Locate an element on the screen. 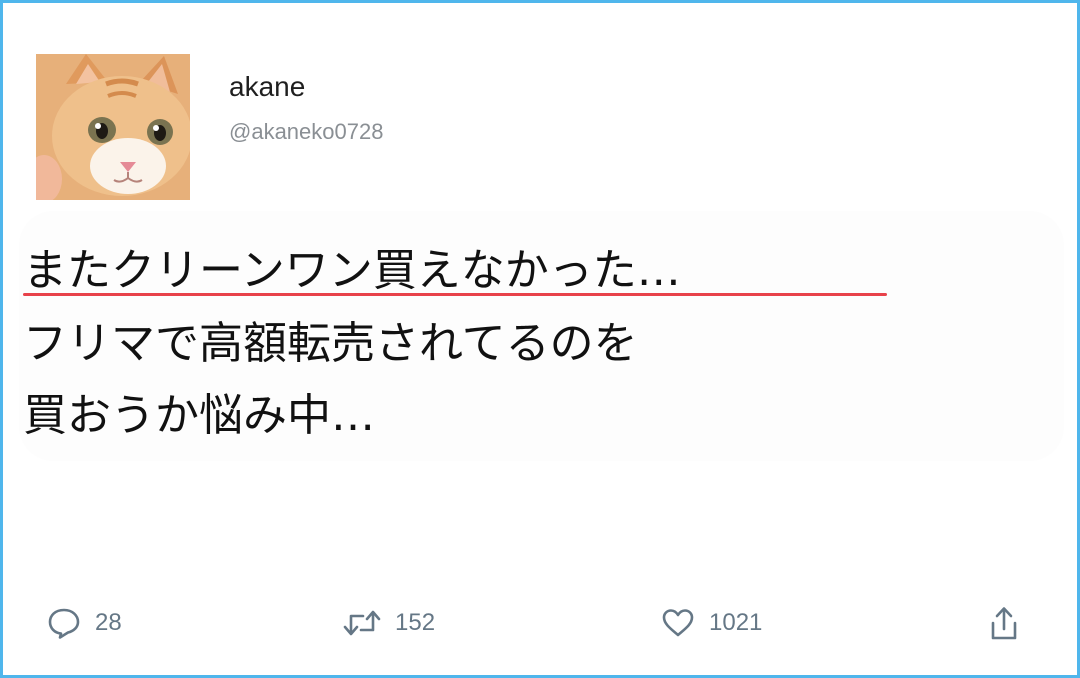  like-button: 1021 is located at coordinates (711, 623).